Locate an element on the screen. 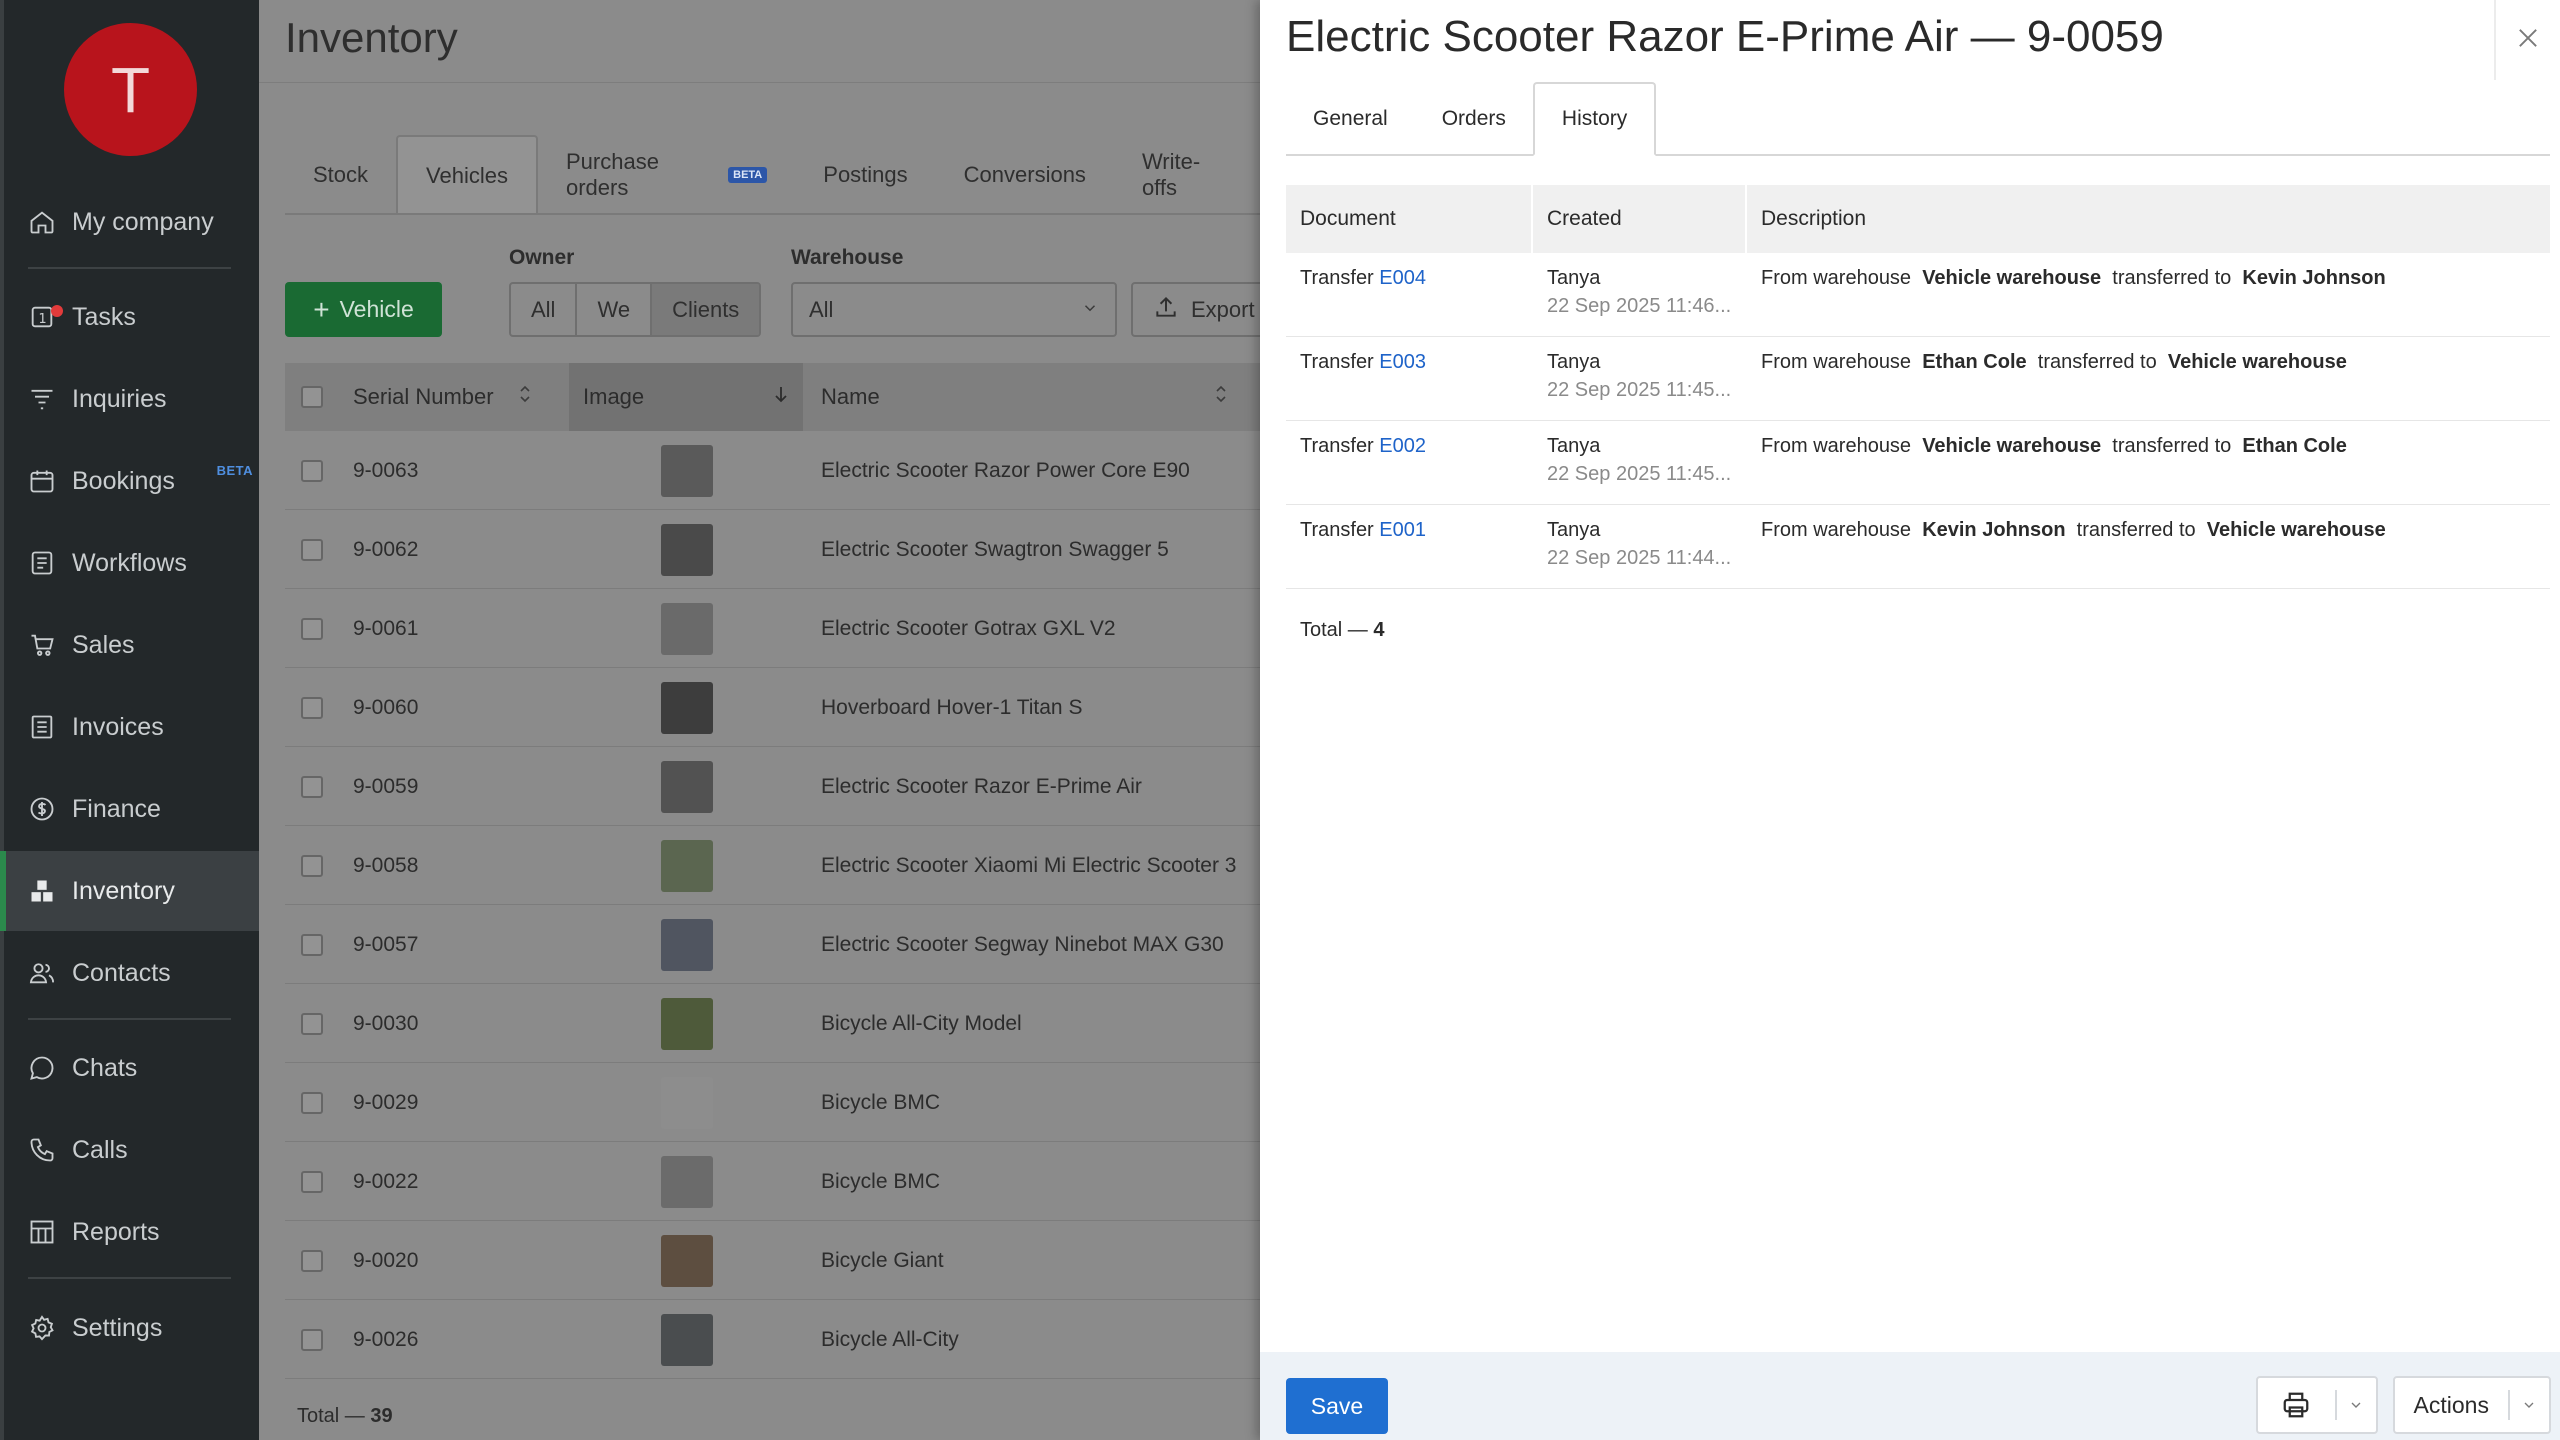 The image size is (2560, 1440). sidebar-item-sales: Sales is located at coordinates (131, 645).